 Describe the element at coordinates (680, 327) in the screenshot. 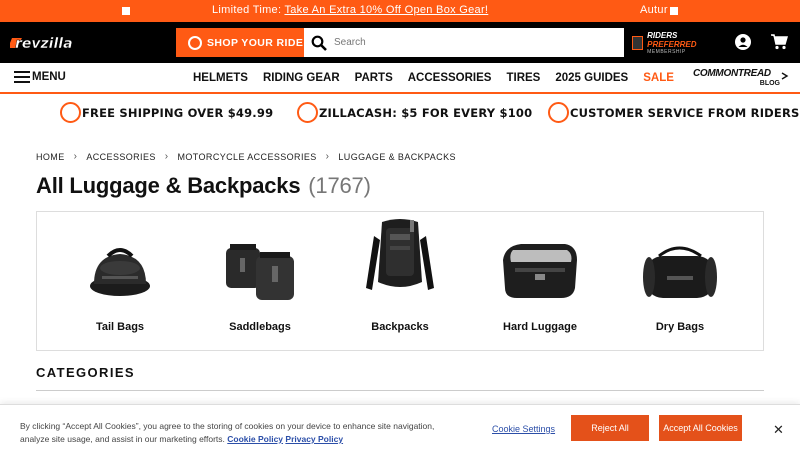

I see `category-label: Dry Bags` at that location.